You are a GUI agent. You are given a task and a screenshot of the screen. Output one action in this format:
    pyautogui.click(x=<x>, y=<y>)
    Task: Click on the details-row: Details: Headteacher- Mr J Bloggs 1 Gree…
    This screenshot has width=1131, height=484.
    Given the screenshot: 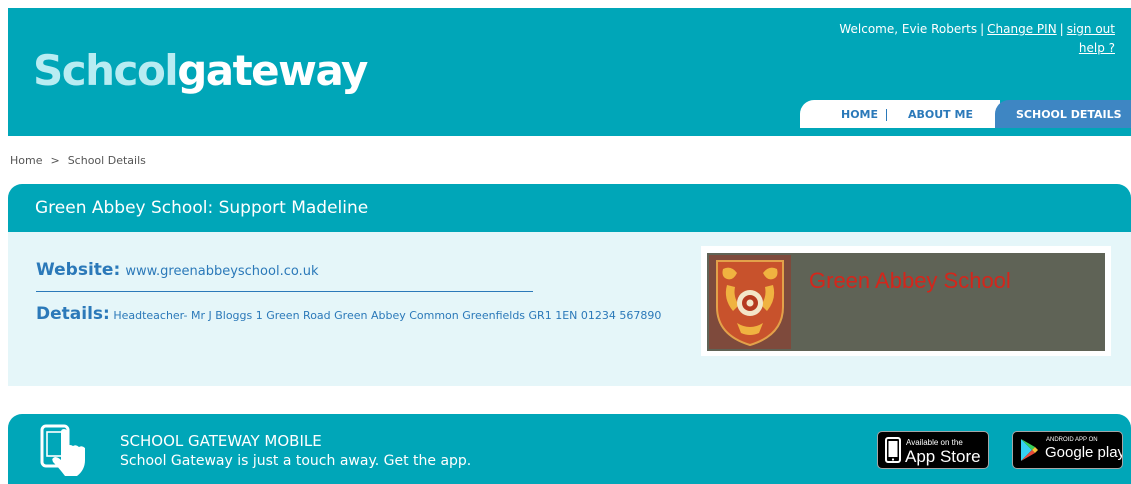 What is the action you would take?
    pyautogui.click(x=356, y=315)
    